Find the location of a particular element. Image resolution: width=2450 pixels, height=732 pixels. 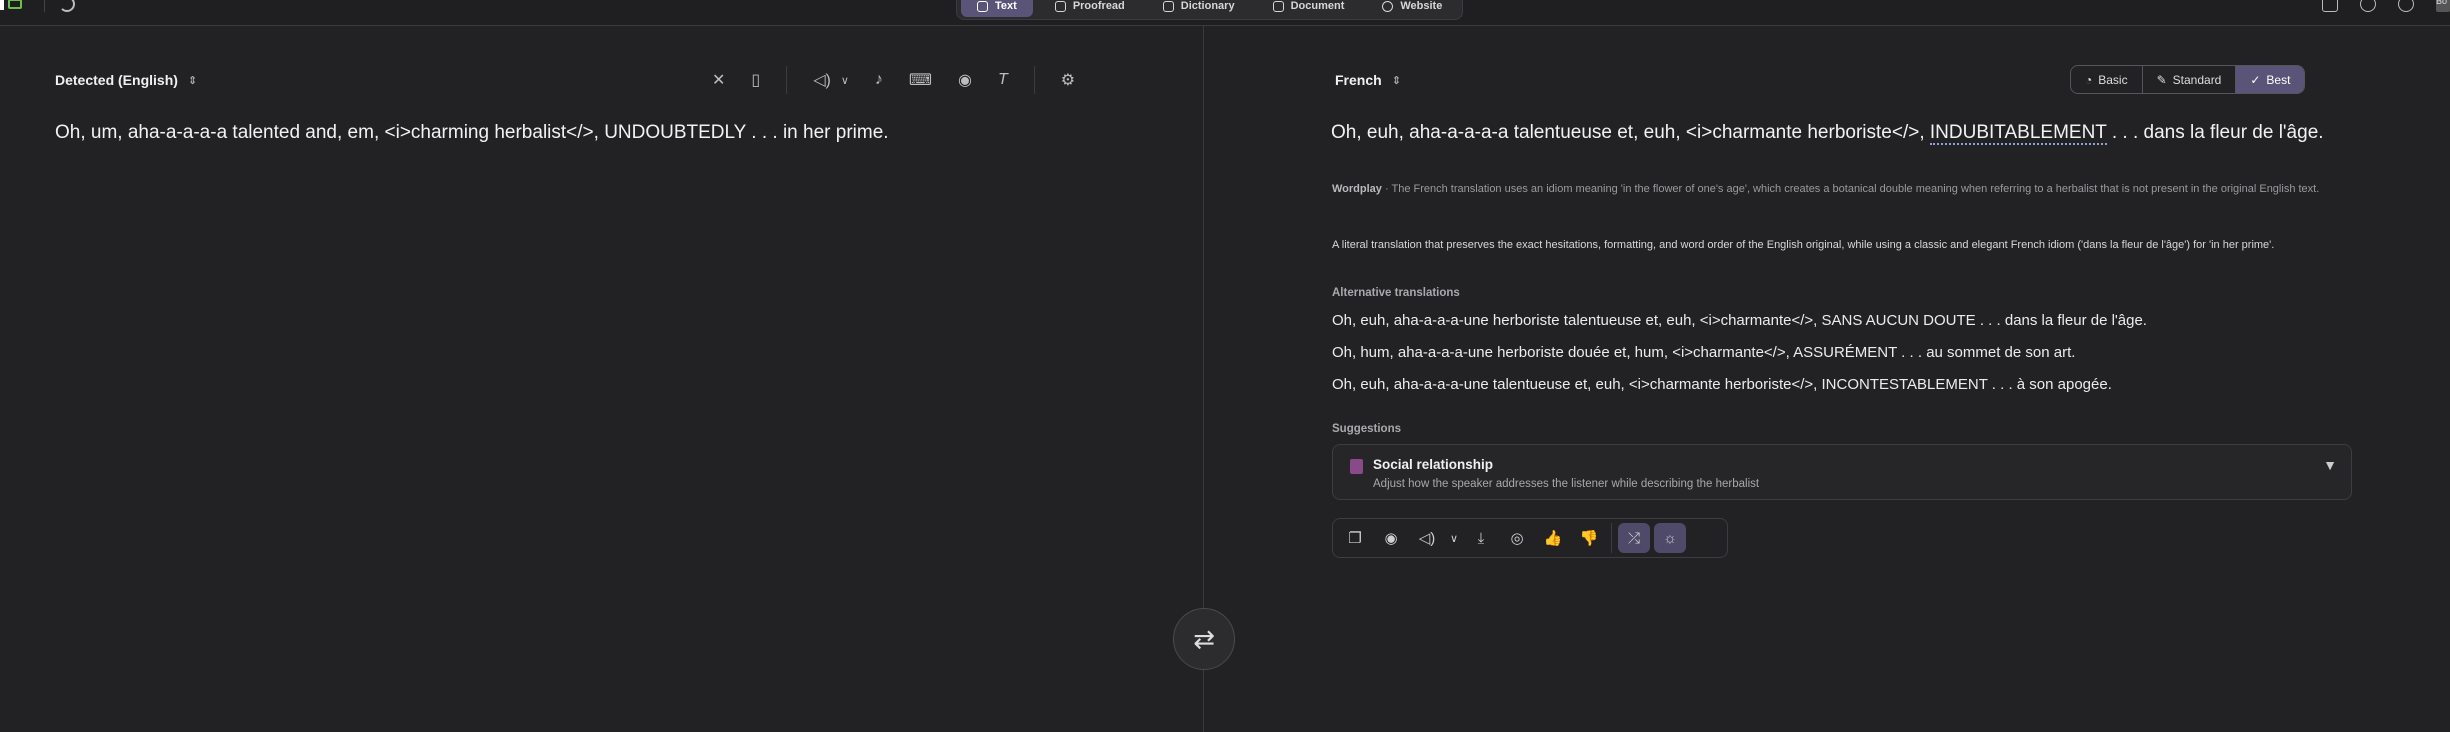

sparkle-pen-icon: ✓ is located at coordinates (2255, 79).